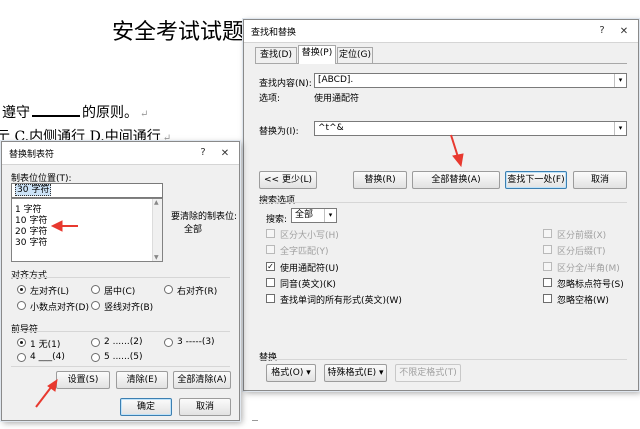 This screenshot has width=640, height=429. I want to click on tab-replace: 替换(P), so click(317, 54).